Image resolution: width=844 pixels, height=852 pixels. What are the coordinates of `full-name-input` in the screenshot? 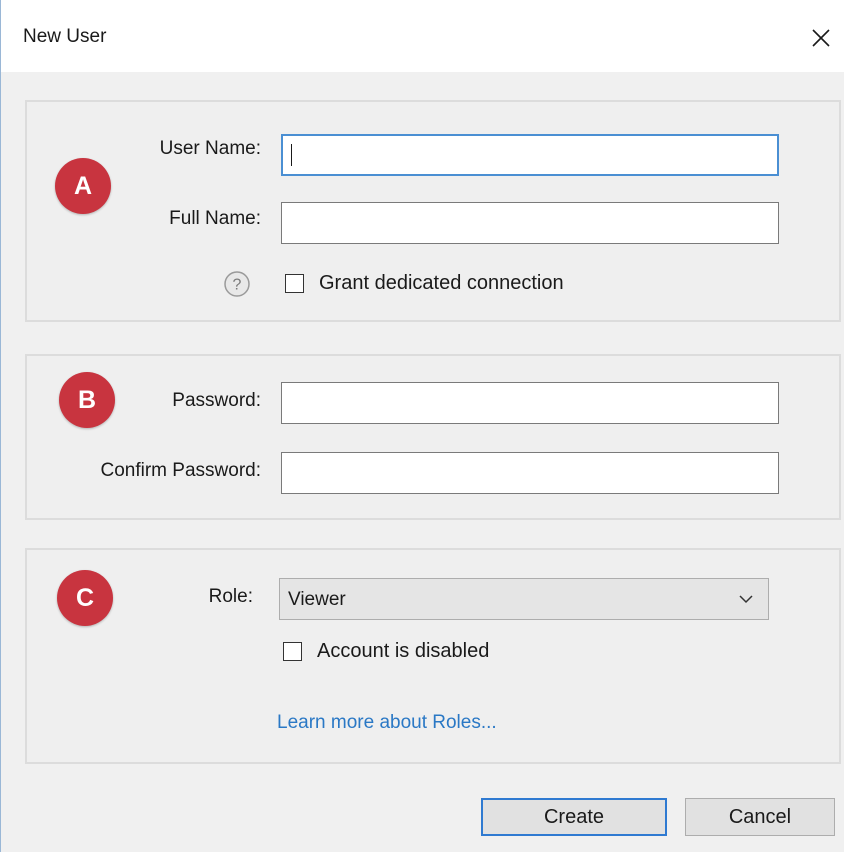 It's located at (530, 223).